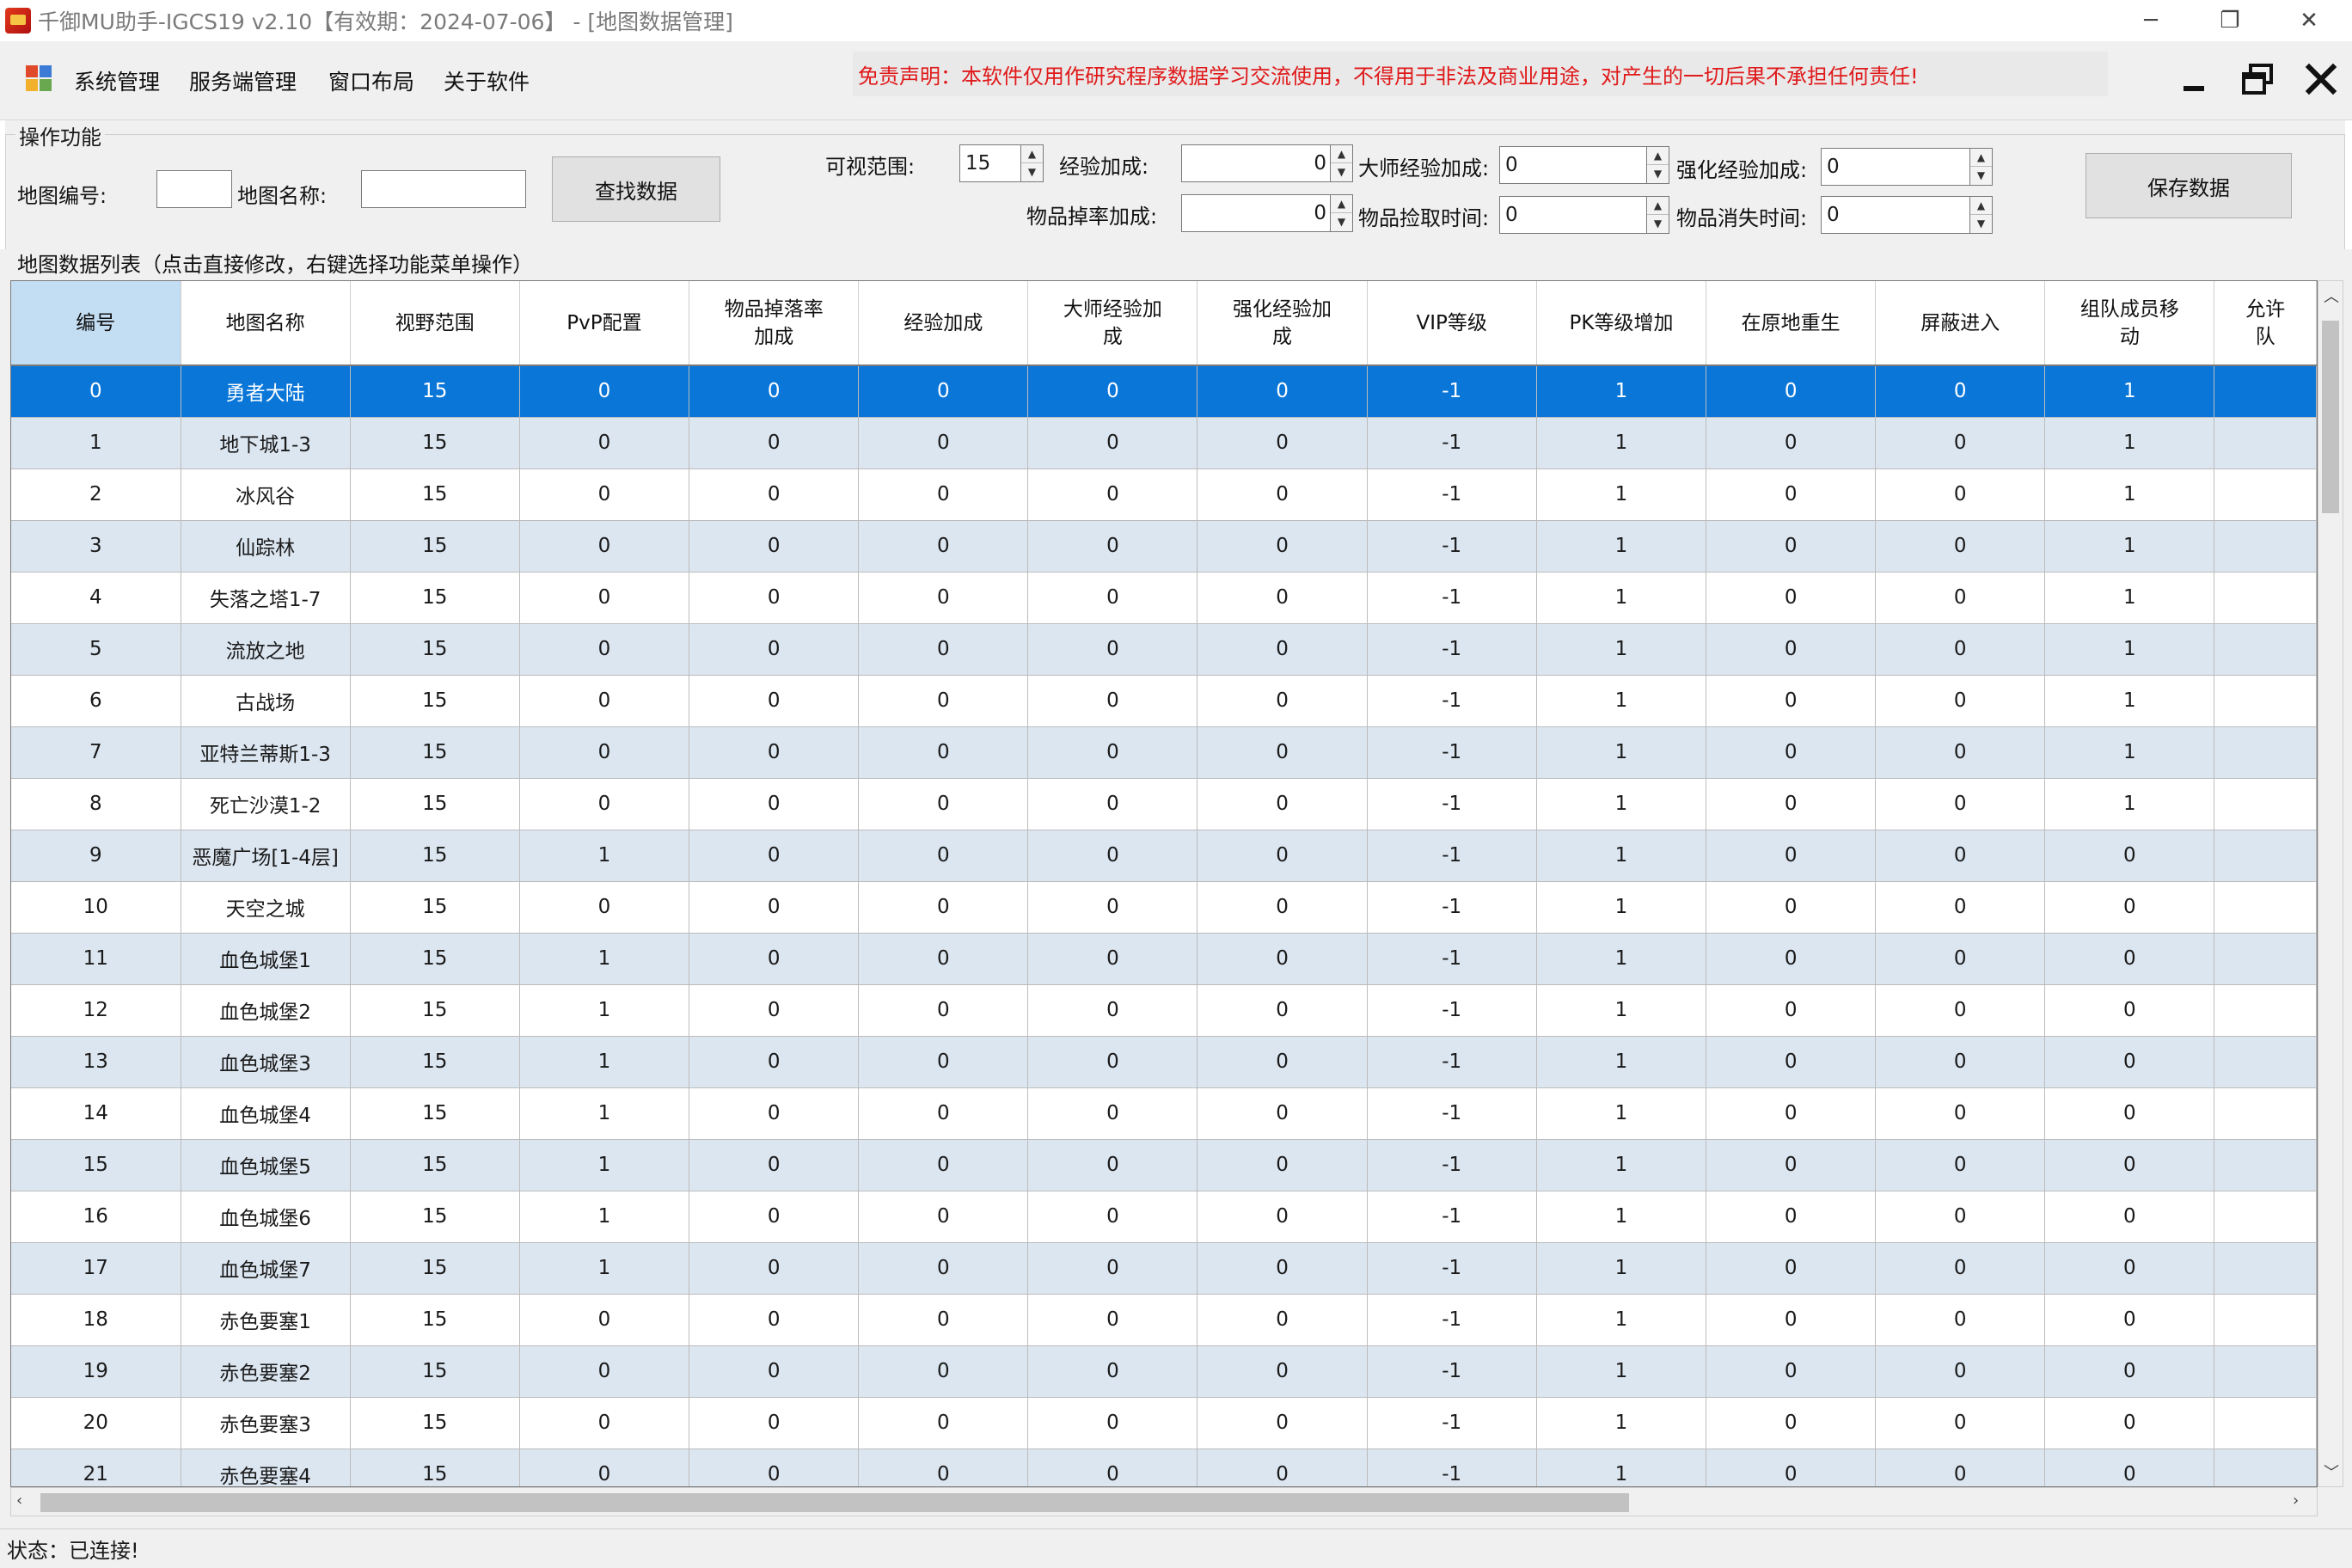 Image resolution: width=2352 pixels, height=1568 pixels. Describe the element at coordinates (96, 546) in the screenshot. I see `col-id-cell: 3` at that location.